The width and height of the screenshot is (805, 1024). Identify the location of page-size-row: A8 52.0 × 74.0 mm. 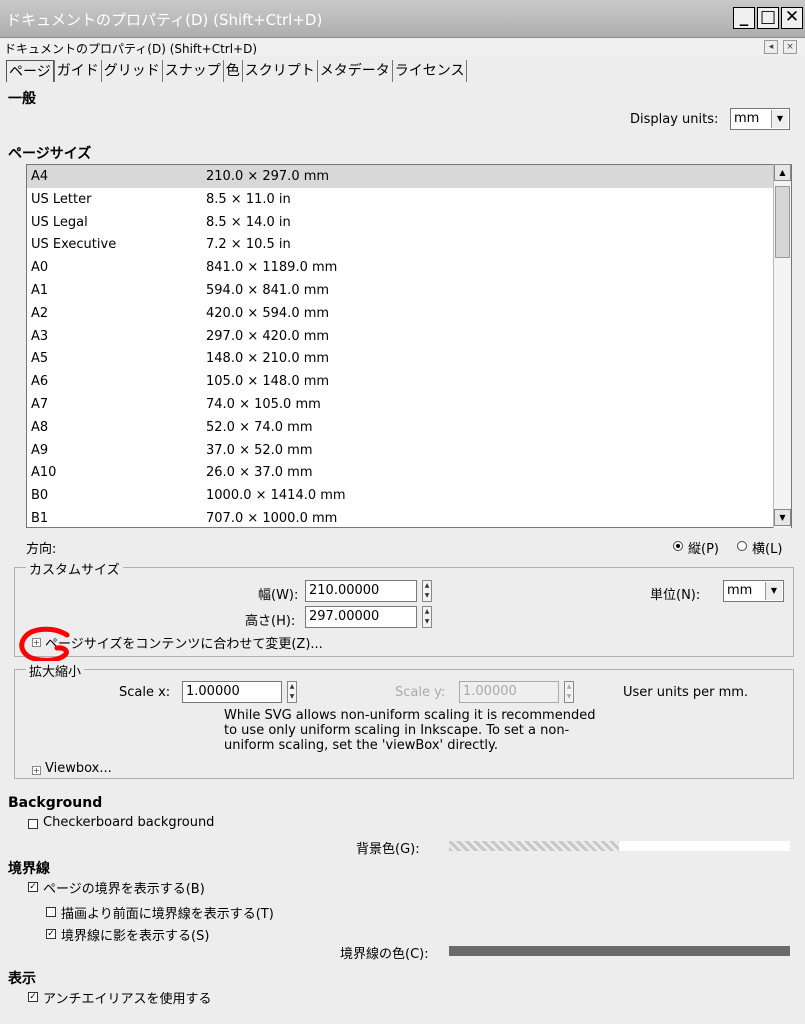
(401, 427).